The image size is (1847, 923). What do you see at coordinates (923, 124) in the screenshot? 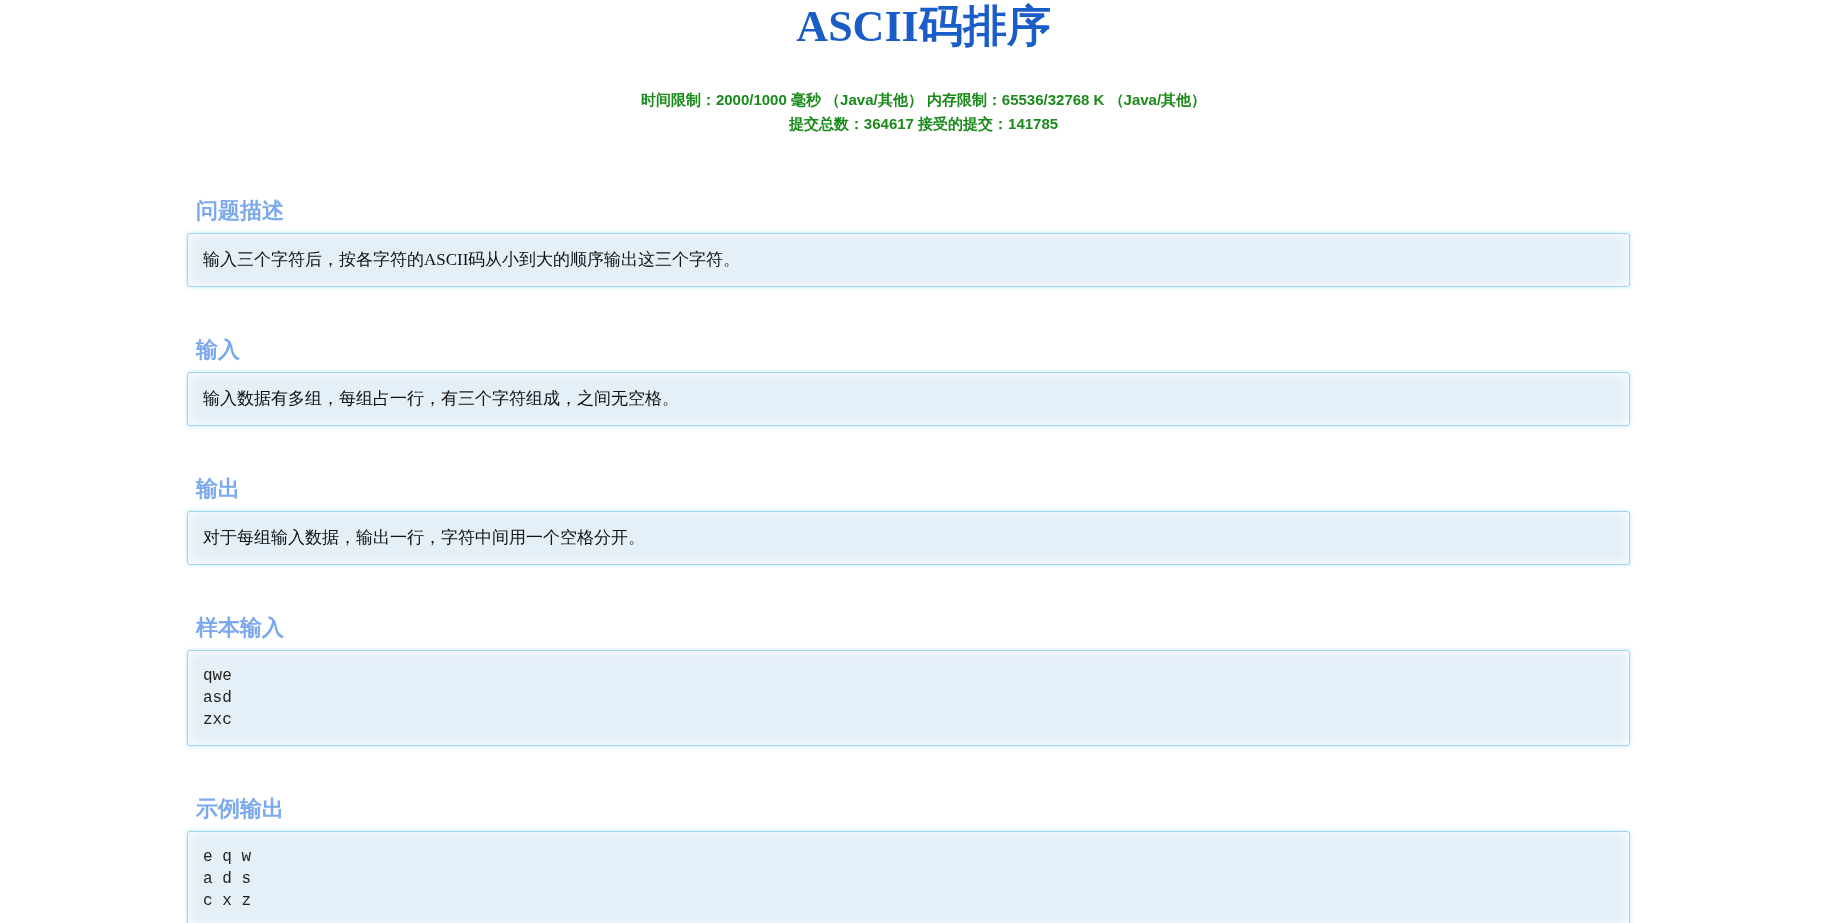
I see `problem-limits: 提交总数：364617 接受的提交：141785` at bounding box center [923, 124].